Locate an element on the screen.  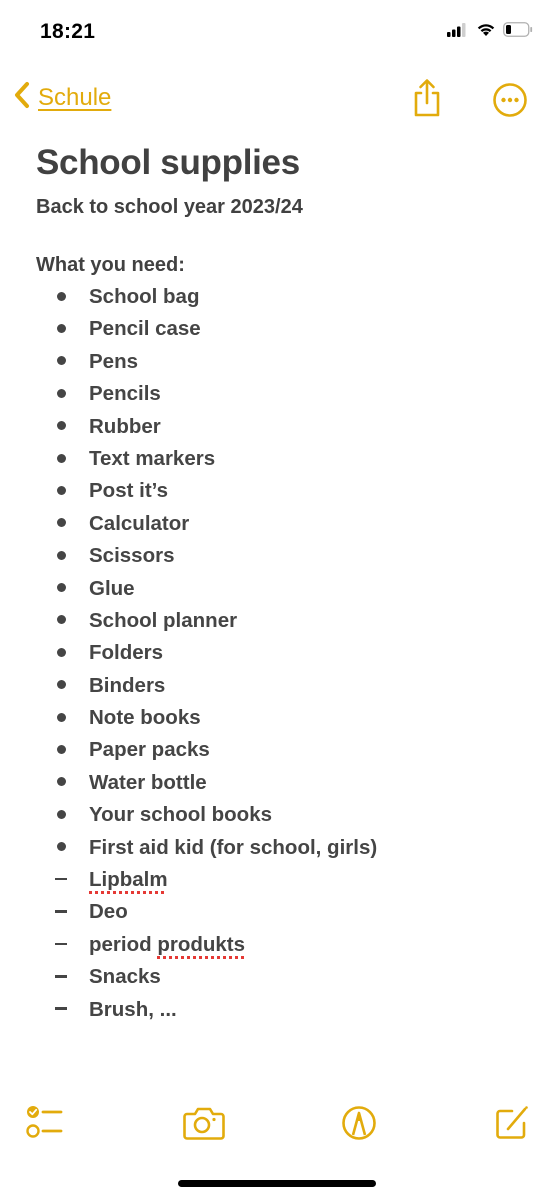
list-item-text: Glue is located at coordinates (112, 588).